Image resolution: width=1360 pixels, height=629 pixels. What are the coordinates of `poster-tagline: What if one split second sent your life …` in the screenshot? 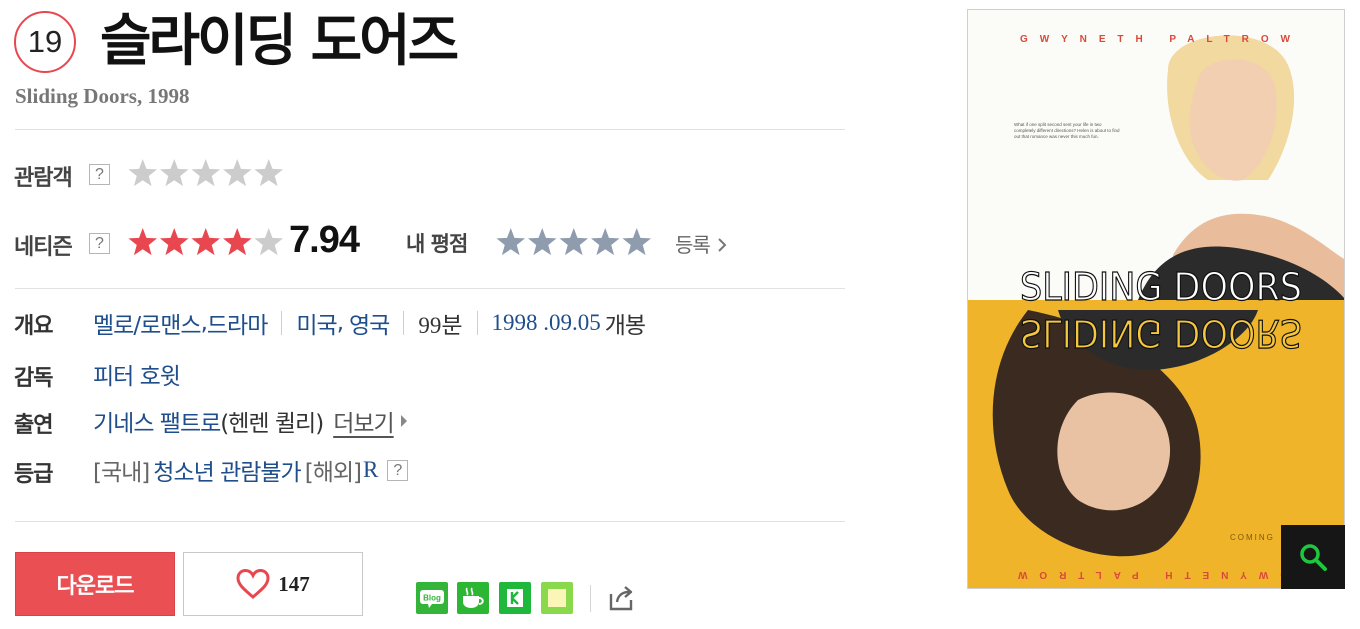 It's located at (1067, 130).